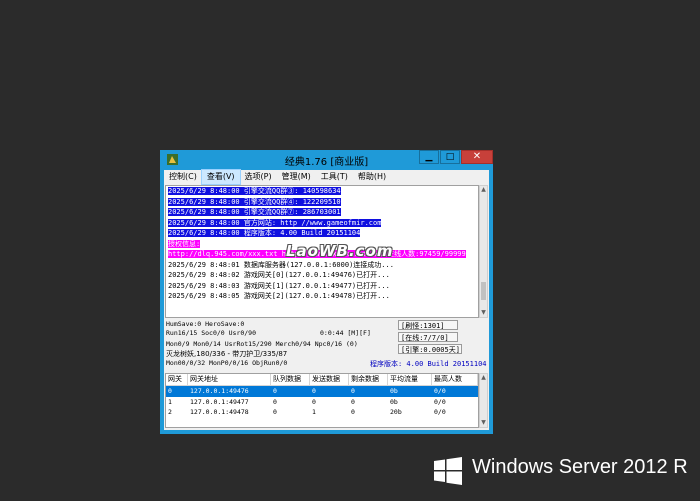 The image size is (700, 501). What do you see at coordinates (430, 349) in the screenshot?
I see `engine-box: [引擎:0.0005天]` at bounding box center [430, 349].